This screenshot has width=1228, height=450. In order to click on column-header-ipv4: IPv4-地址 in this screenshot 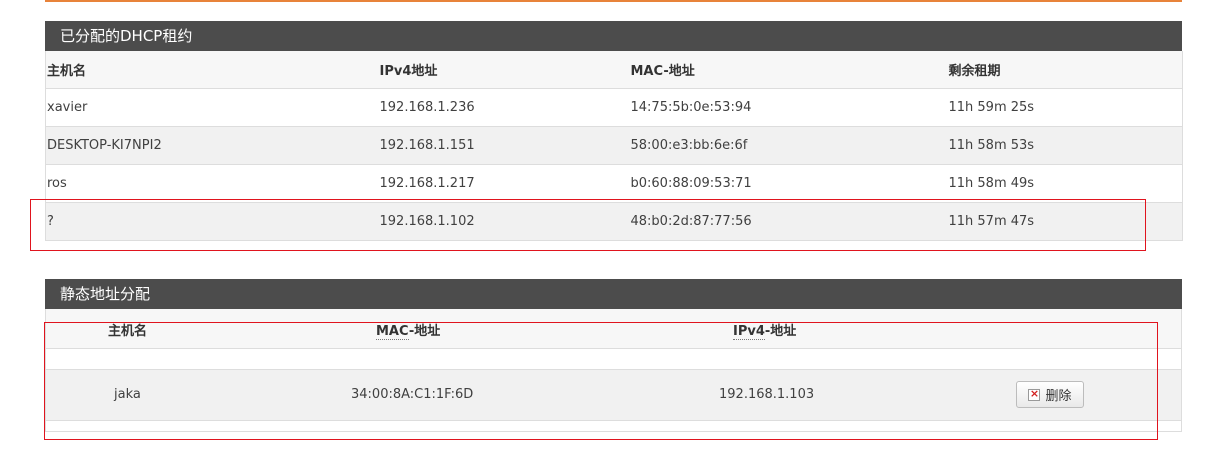, I will do `click(765, 330)`.